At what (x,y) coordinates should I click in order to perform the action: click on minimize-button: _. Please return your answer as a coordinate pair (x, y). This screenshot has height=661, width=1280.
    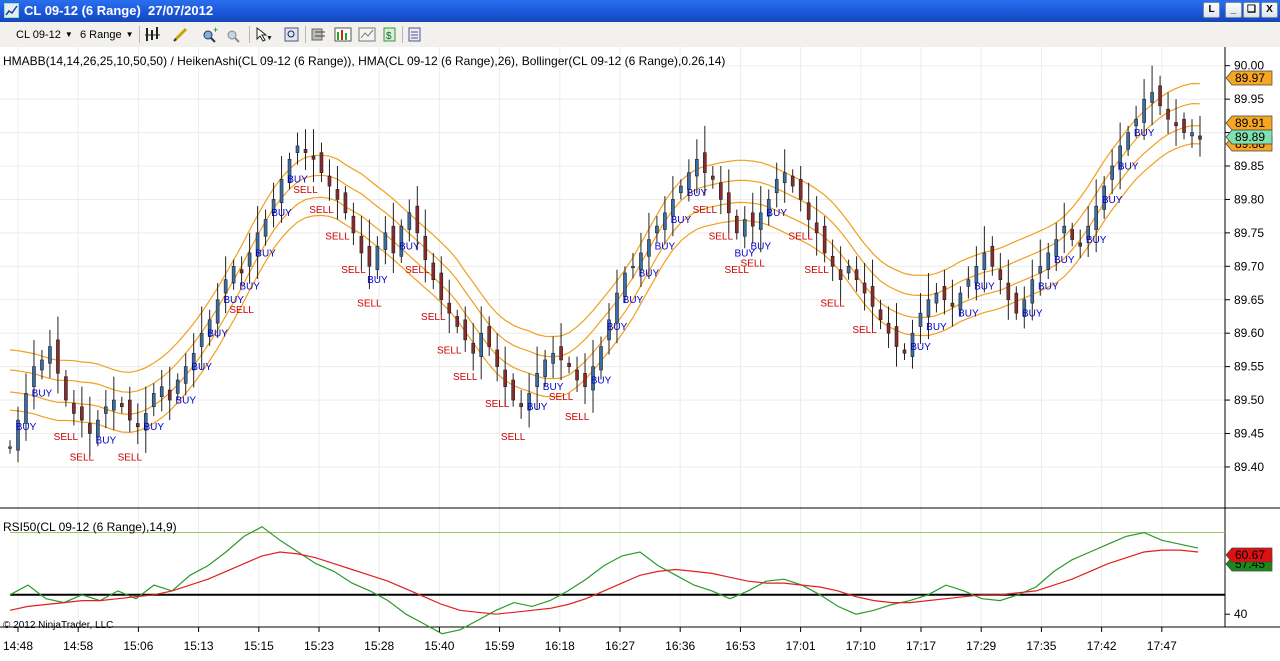
    Looking at the image, I should click on (1233, 10).